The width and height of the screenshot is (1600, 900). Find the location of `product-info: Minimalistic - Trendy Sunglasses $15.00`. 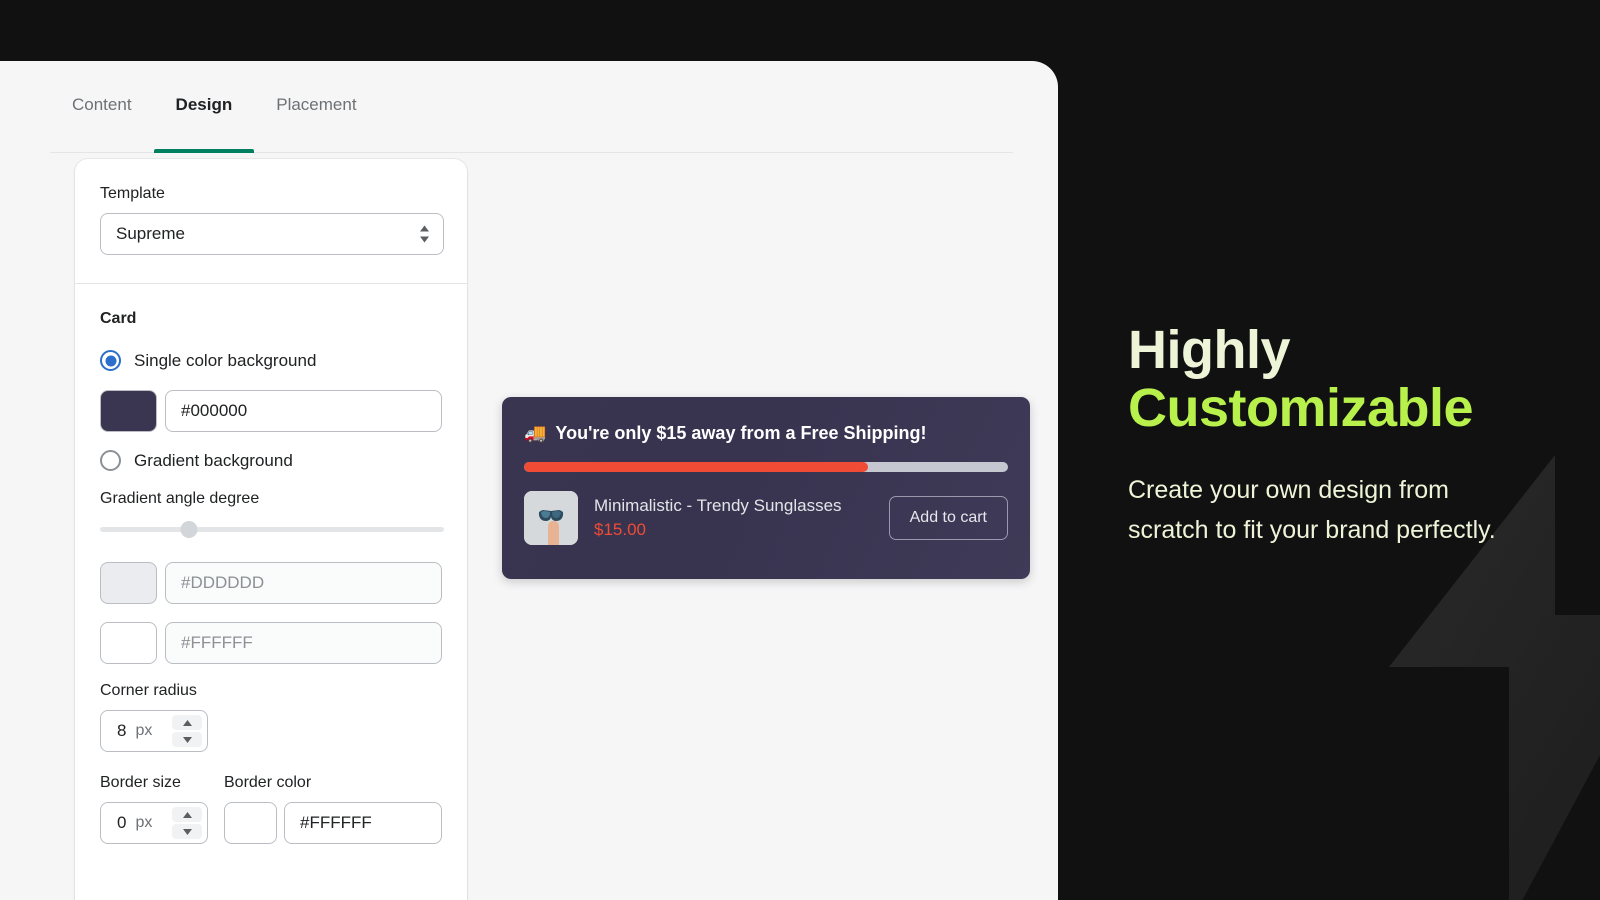

product-info: Minimalistic - Trendy Sunglasses $15.00 is located at coordinates (733, 518).